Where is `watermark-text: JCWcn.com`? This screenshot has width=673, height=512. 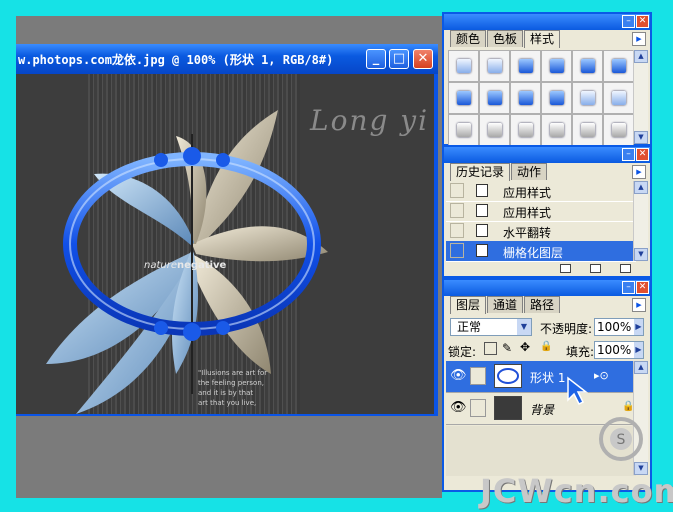 watermark-text: JCWcn.com is located at coordinates (576, 491).